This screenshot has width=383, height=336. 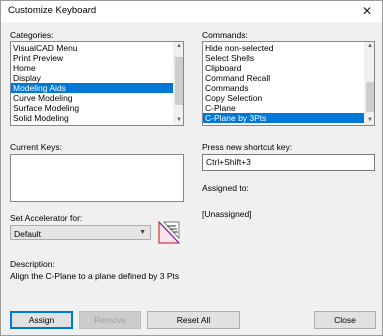 What do you see at coordinates (92, 58) in the screenshot?
I see `list-item: Print Preview` at bounding box center [92, 58].